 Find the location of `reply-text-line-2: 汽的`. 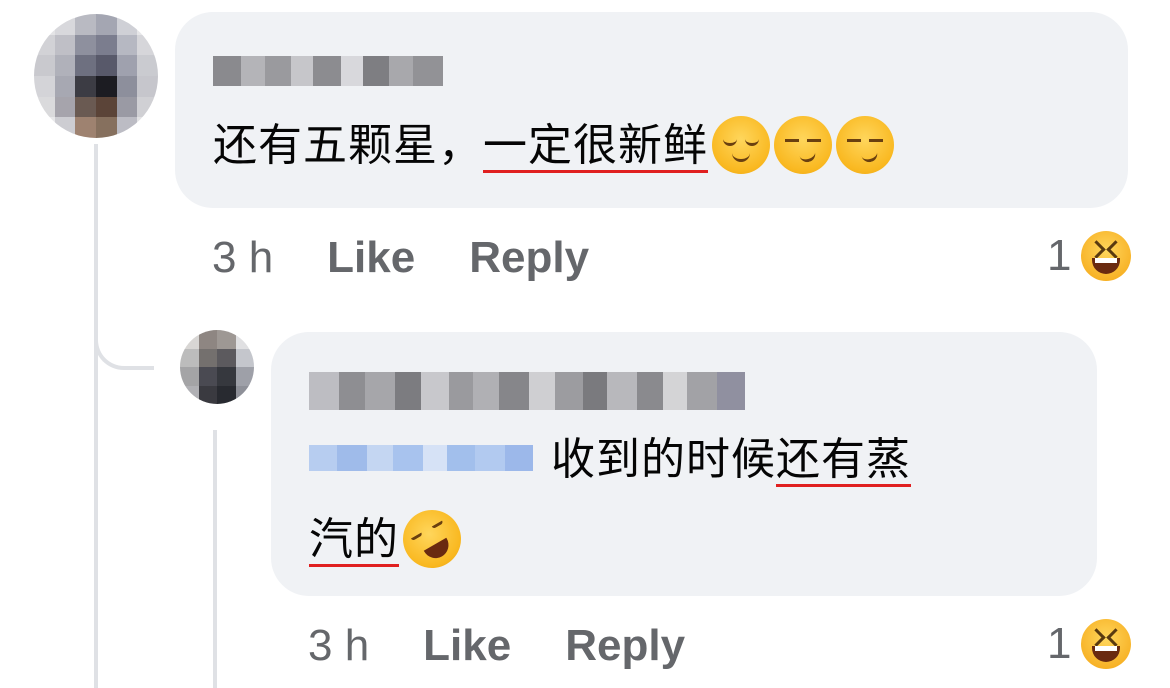

reply-text-line-2: 汽的 is located at coordinates (390, 539).